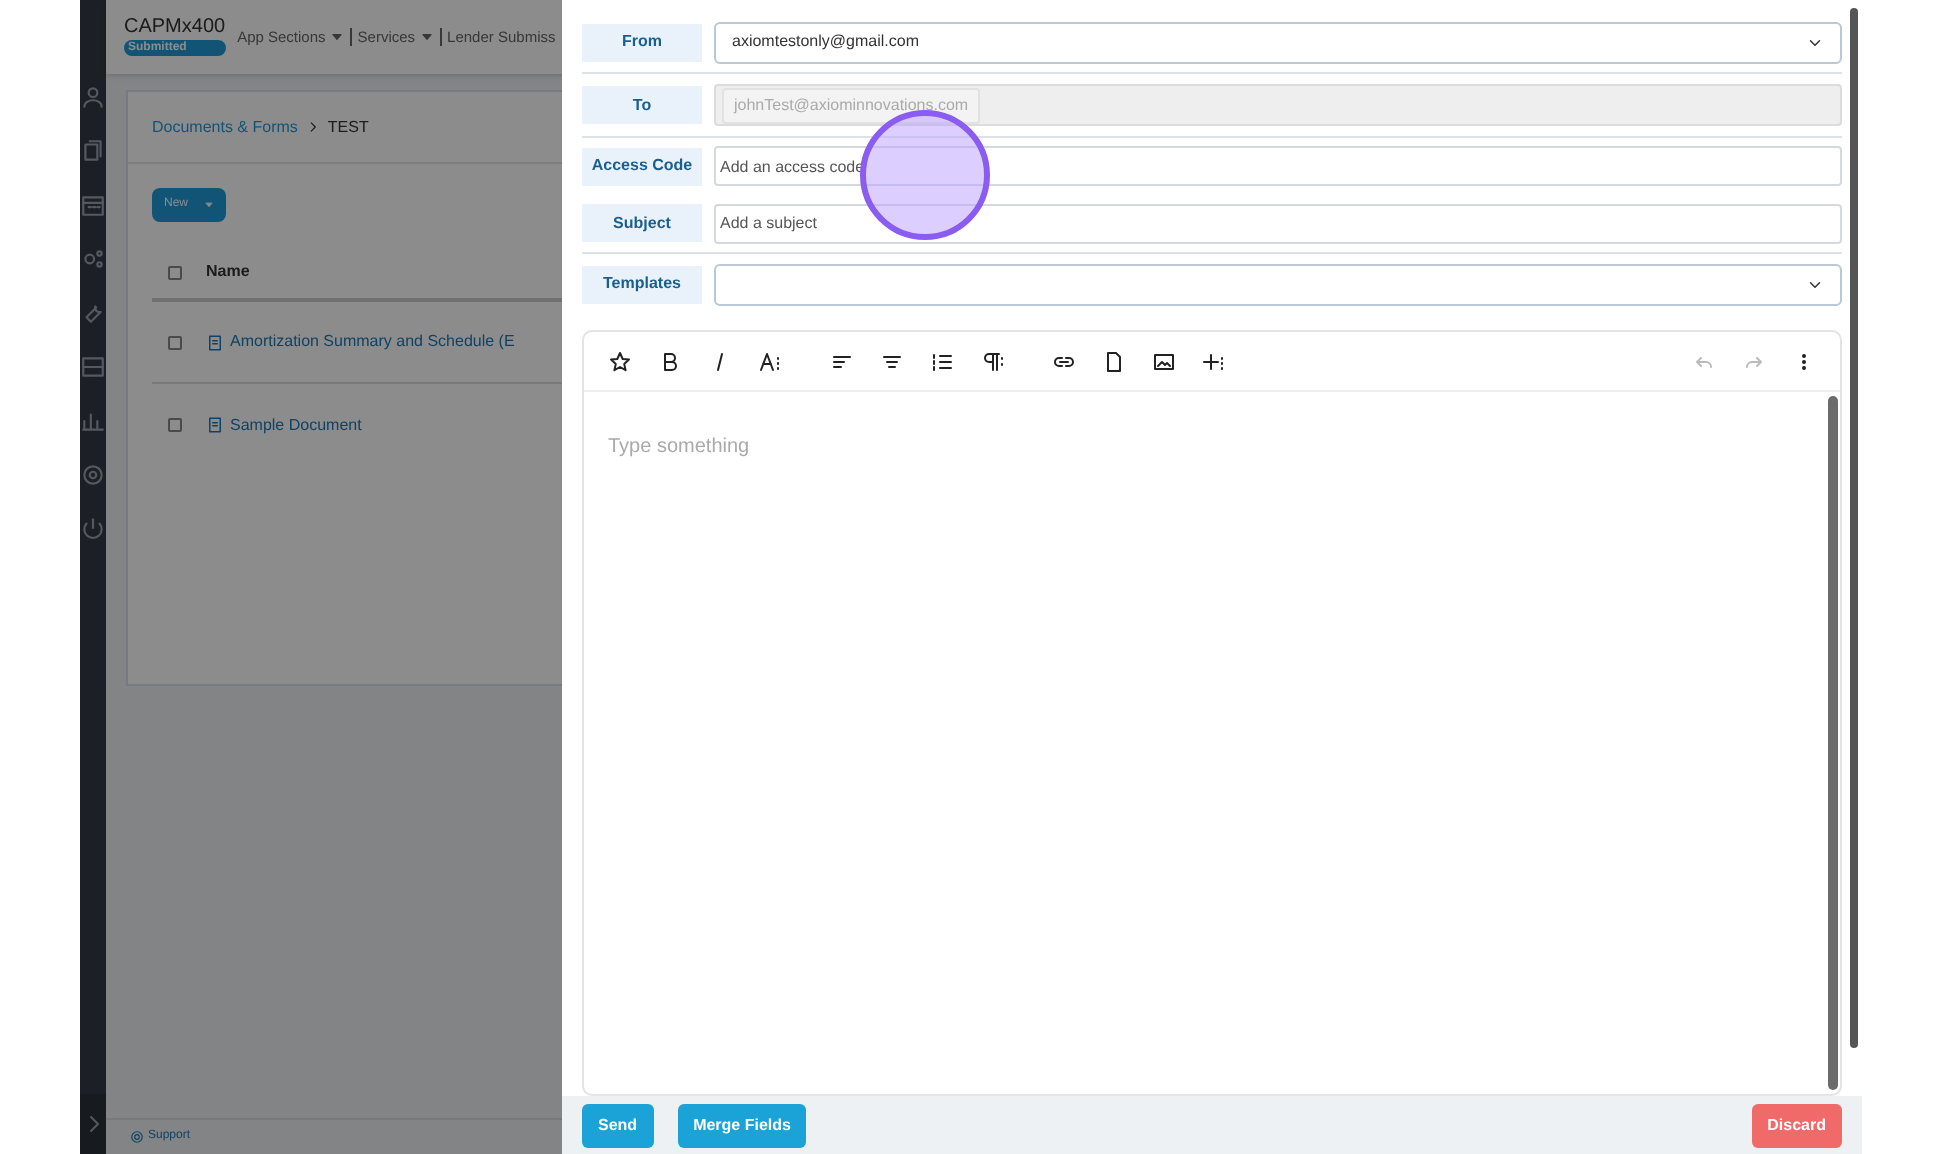  I want to click on field-label: Subject, so click(642, 223).